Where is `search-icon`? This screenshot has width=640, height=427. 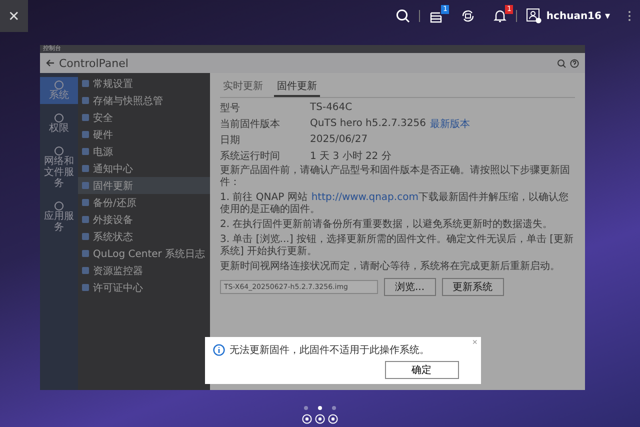 search-icon is located at coordinates (403, 16).